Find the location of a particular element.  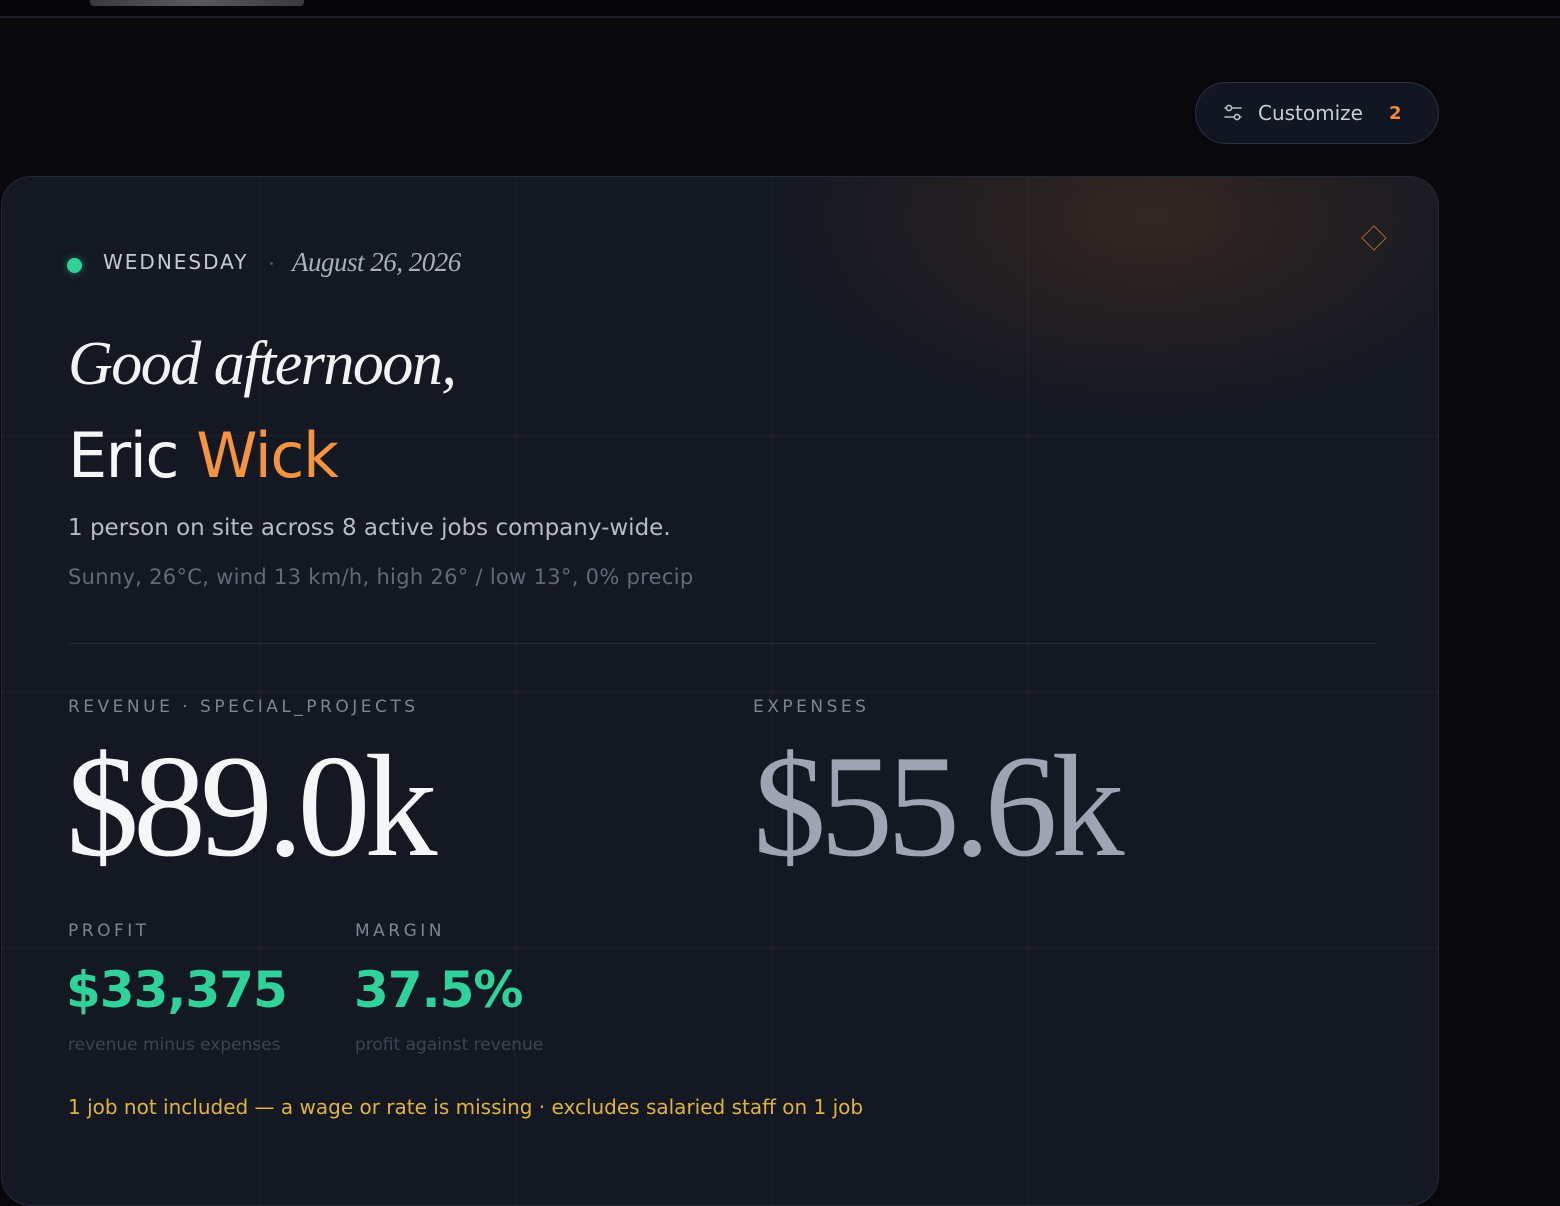

status-dot is located at coordinates (74, 265).